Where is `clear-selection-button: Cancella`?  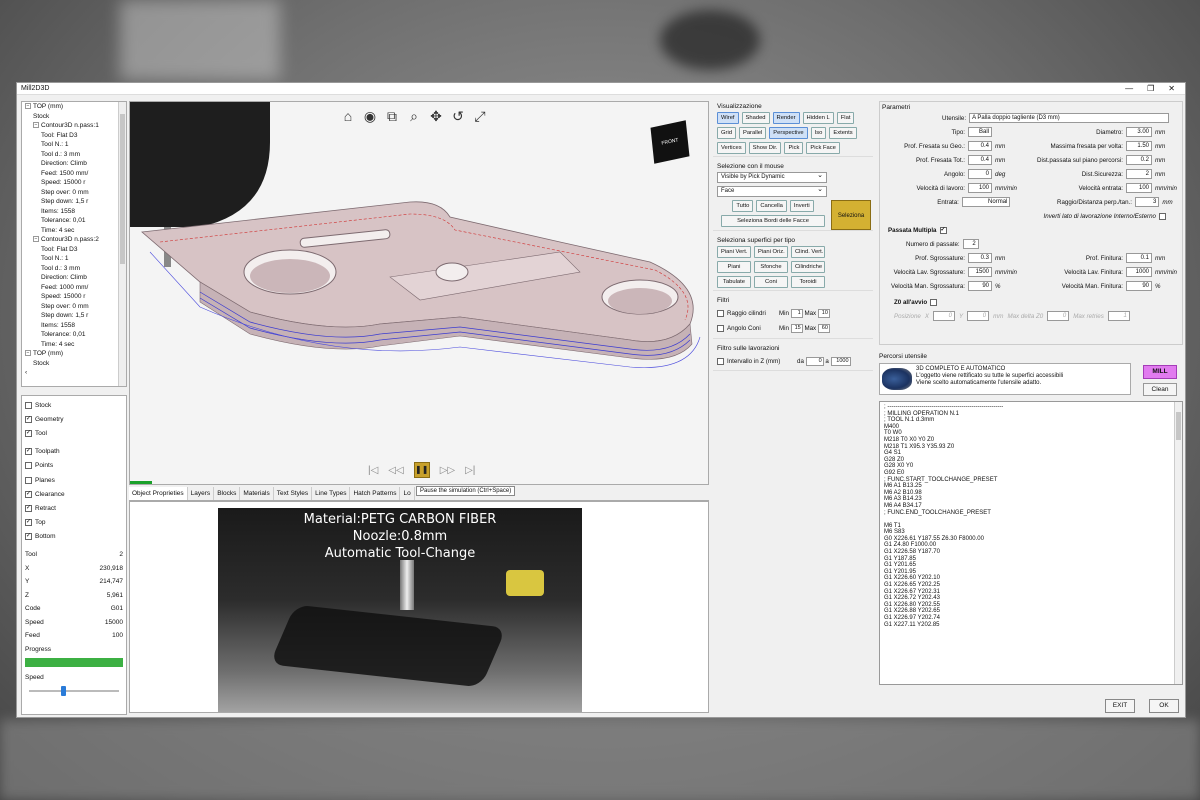
clear-selection-button: Cancella is located at coordinates (771, 206).